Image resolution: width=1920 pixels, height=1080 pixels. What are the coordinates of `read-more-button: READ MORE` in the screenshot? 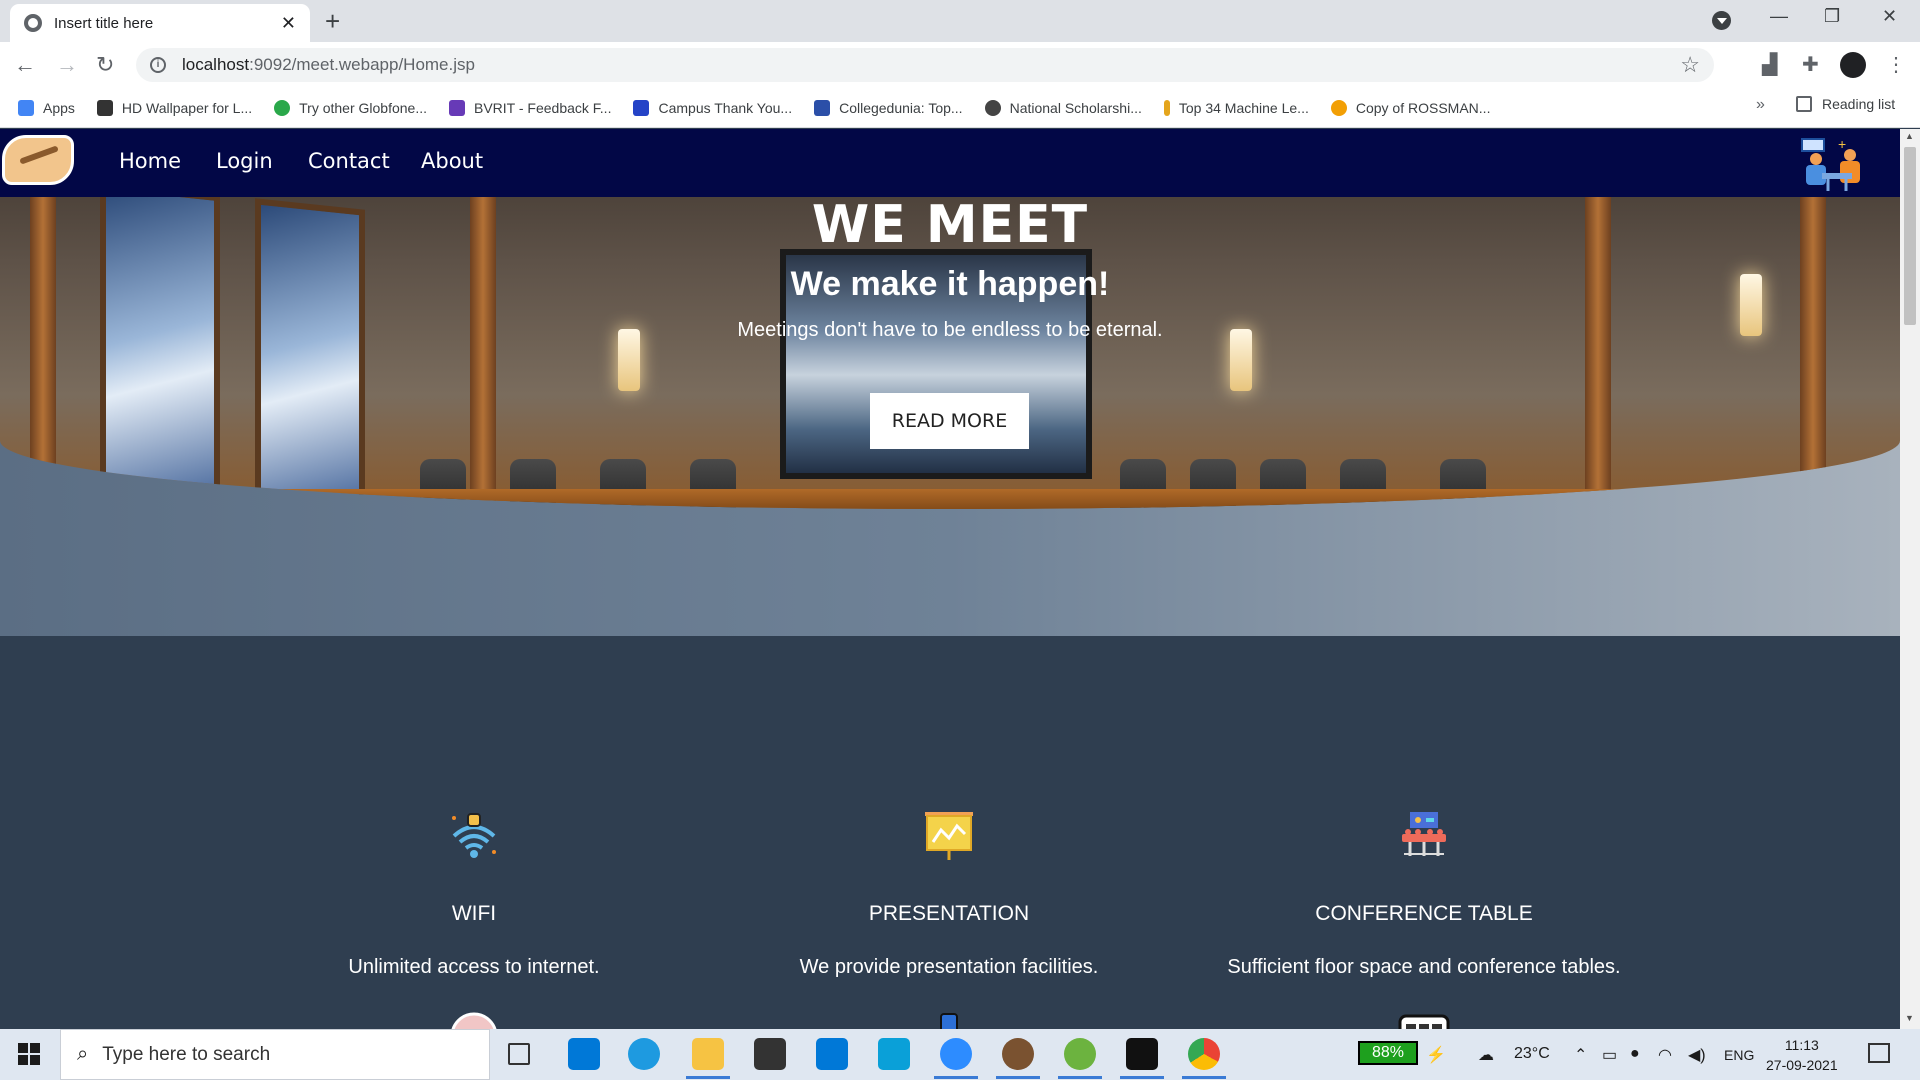 It's located at (949, 421).